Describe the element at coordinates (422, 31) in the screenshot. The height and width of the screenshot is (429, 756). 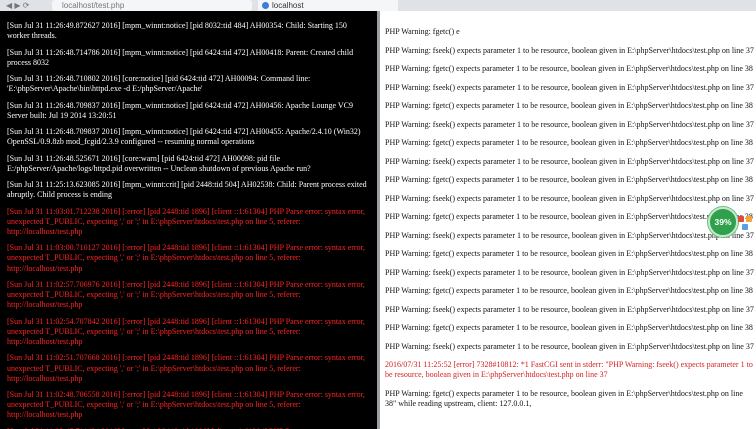
I see `log-line: PHP Warning: fgetc() e` at that location.